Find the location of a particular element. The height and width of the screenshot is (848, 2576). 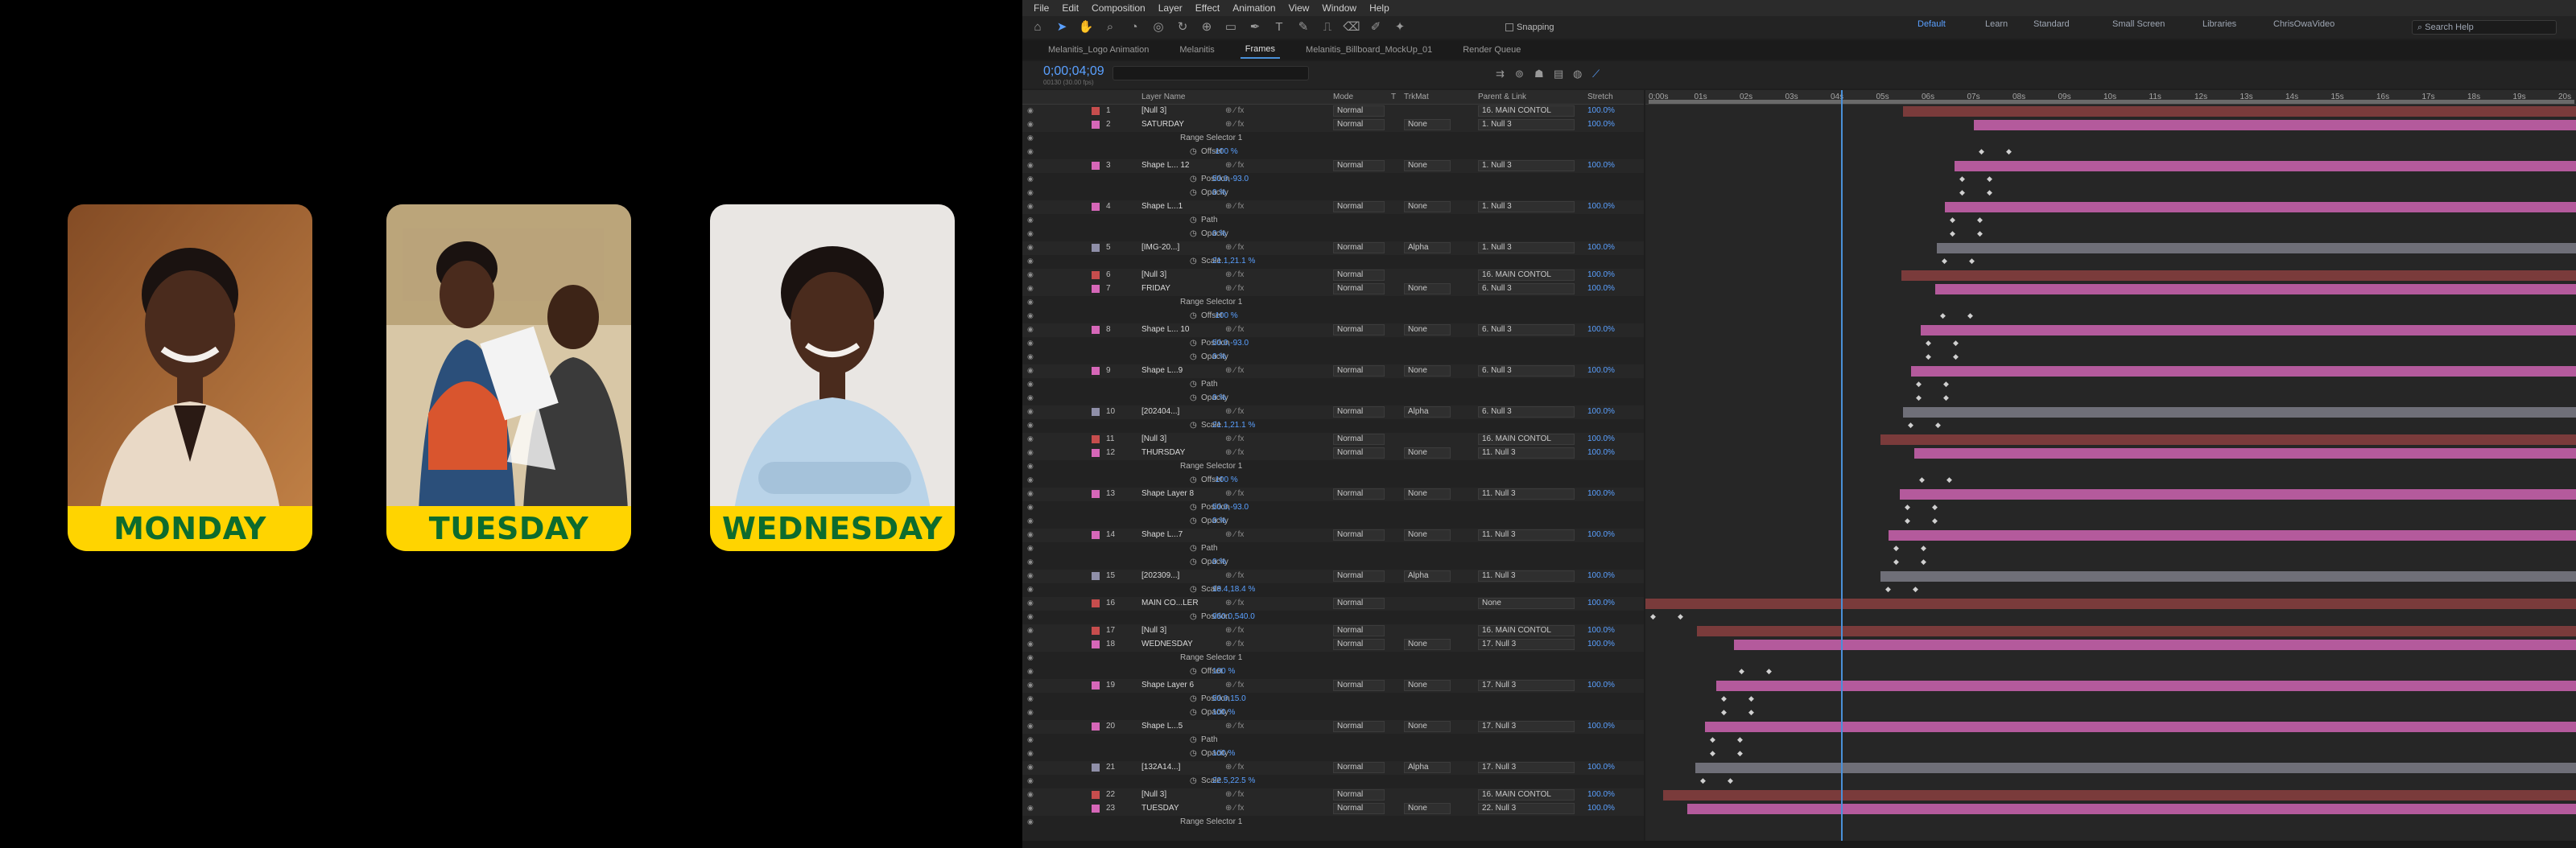

layer-name: [132A14...] is located at coordinates (1160, 767).